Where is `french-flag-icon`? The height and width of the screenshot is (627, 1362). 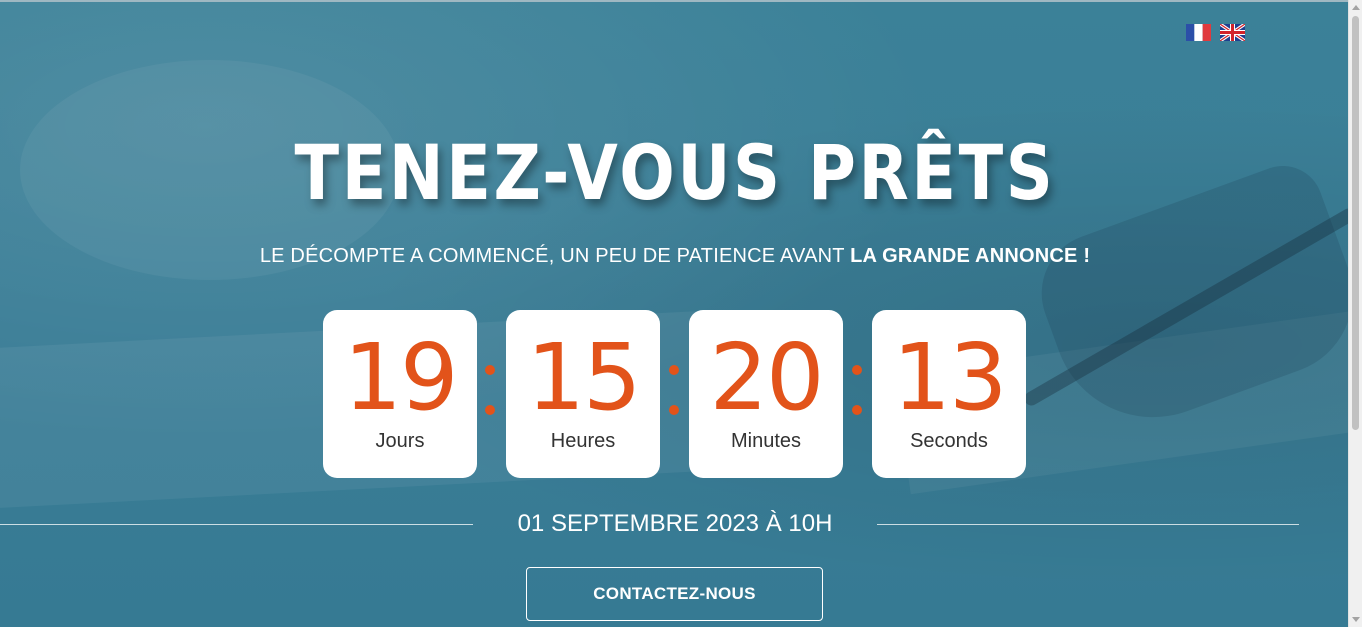 french-flag-icon is located at coordinates (1198, 32).